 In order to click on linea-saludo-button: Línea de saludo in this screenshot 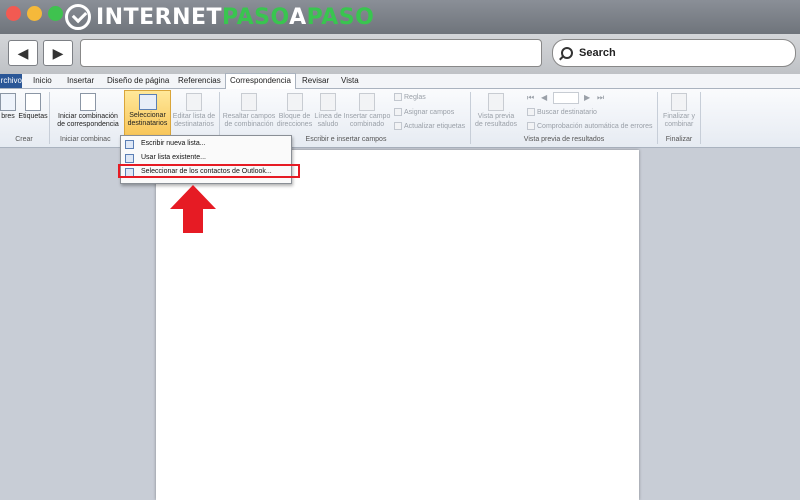, I will do `click(328, 111)`.